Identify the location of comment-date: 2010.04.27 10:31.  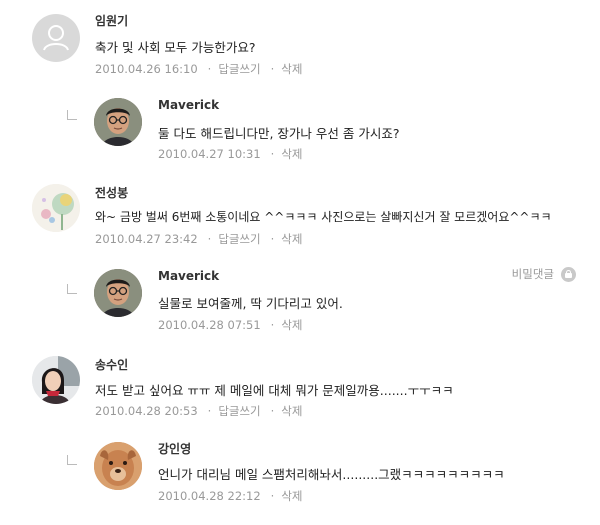
(209, 154).